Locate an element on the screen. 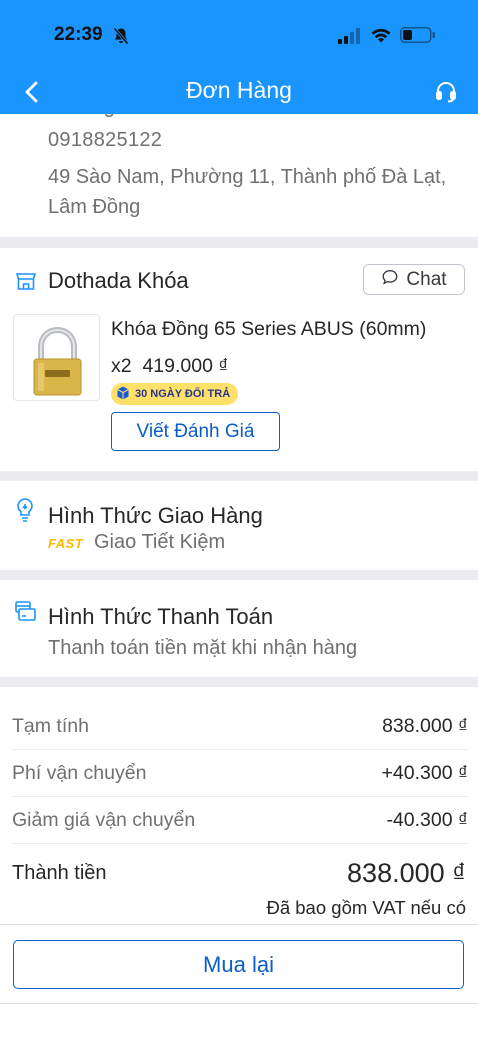 The height and width of the screenshot is (1038, 478). chat-icon is located at coordinates (390, 280).